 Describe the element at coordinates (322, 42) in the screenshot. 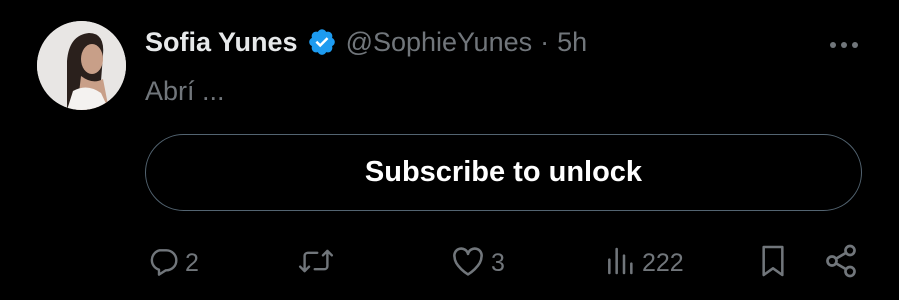

I see `verified-badge-icon` at that location.